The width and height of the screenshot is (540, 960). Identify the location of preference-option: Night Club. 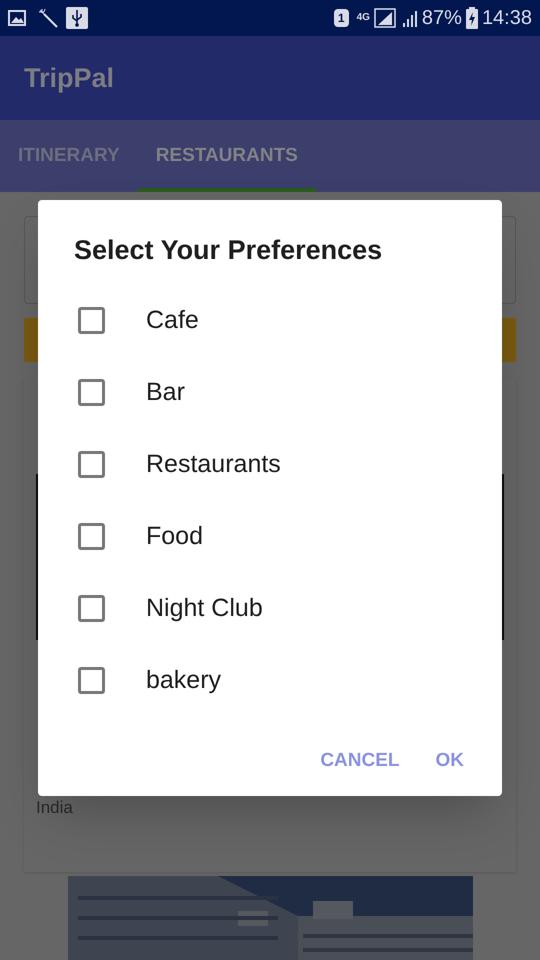
(270, 608).